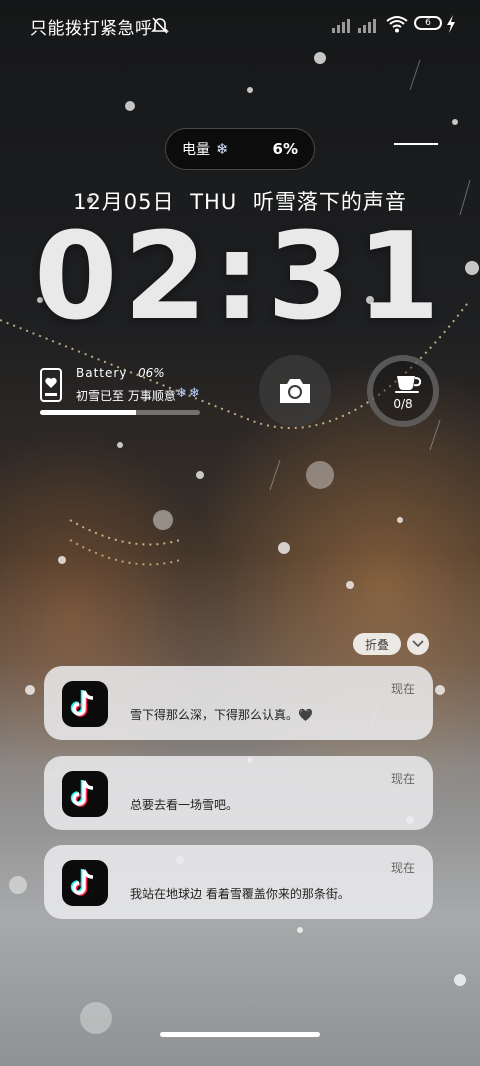  I want to click on battery-level-bar, so click(120, 412).